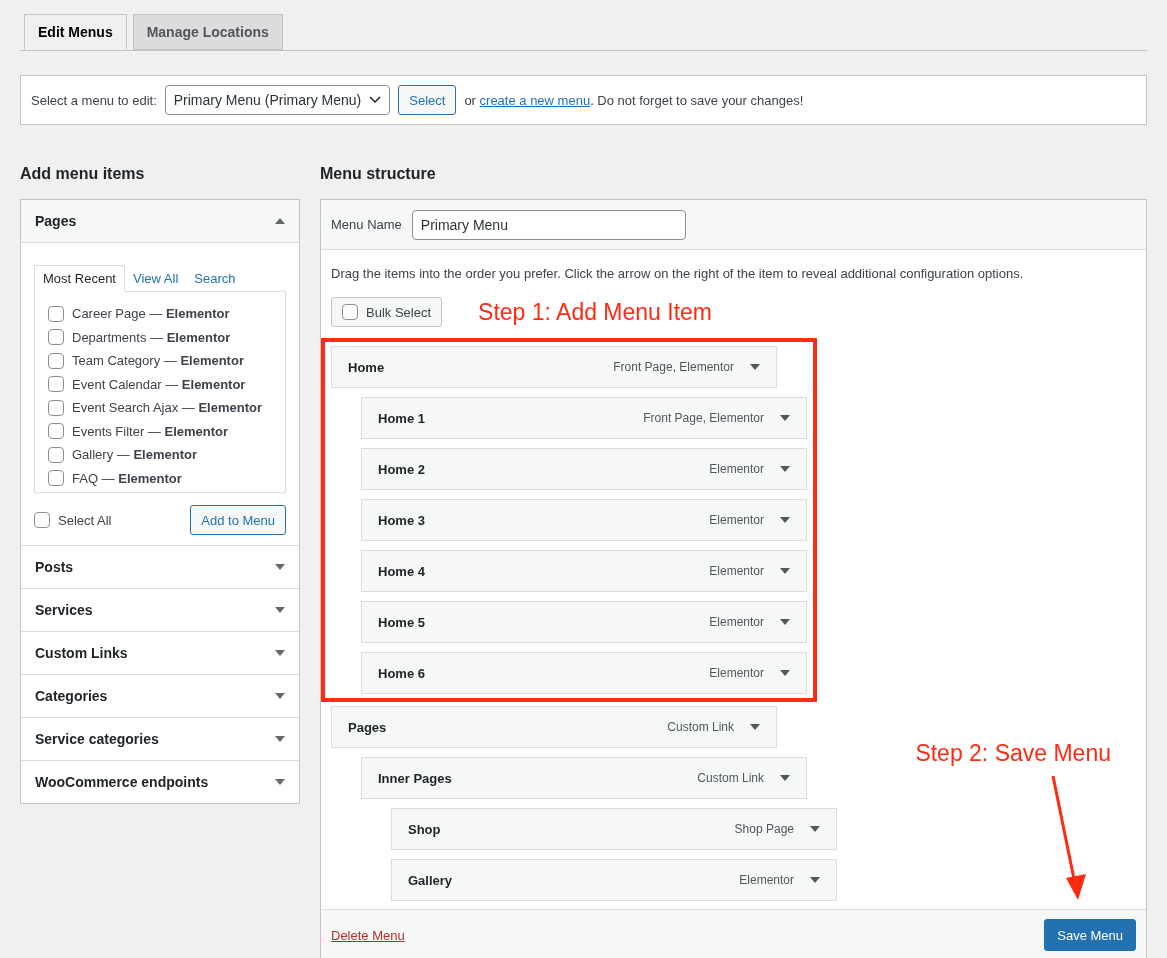  What do you see at coordinates (554, 367) in the screenshot?
I see `menu-item: Home Front Page, Elementor` at bounding box center [554, 367].